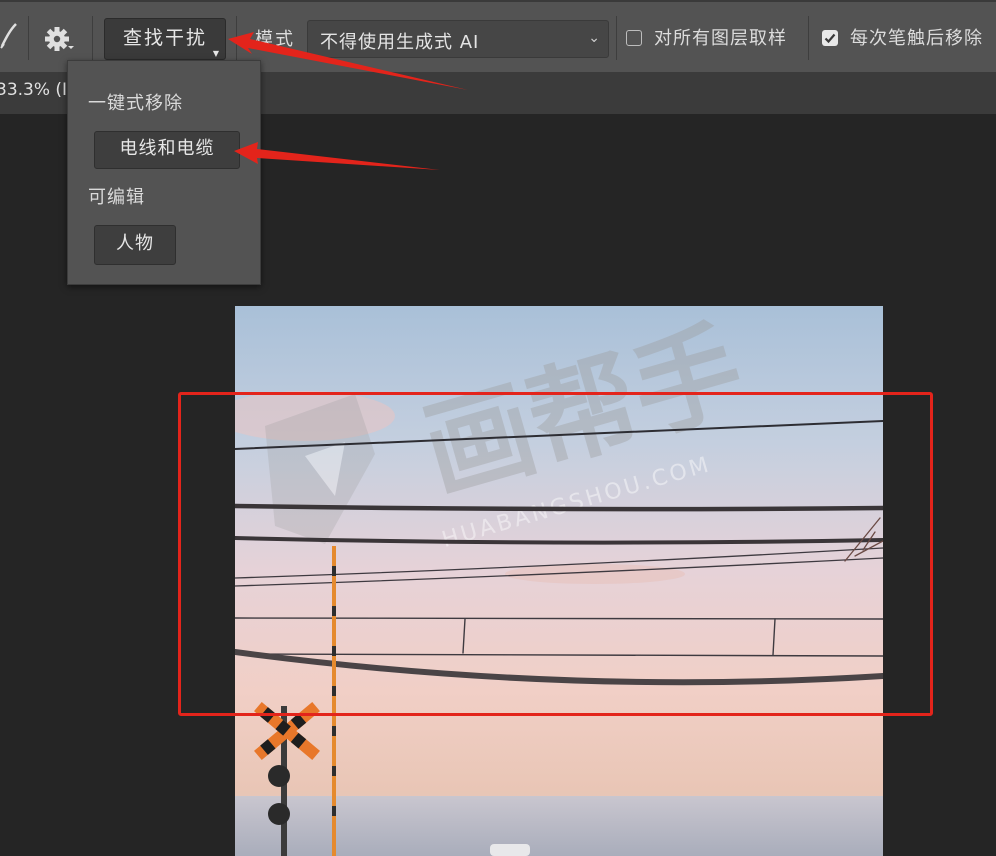 The image size is (996, 856). I want to click on sample-all-layers-checkbox, so click(634, 38).